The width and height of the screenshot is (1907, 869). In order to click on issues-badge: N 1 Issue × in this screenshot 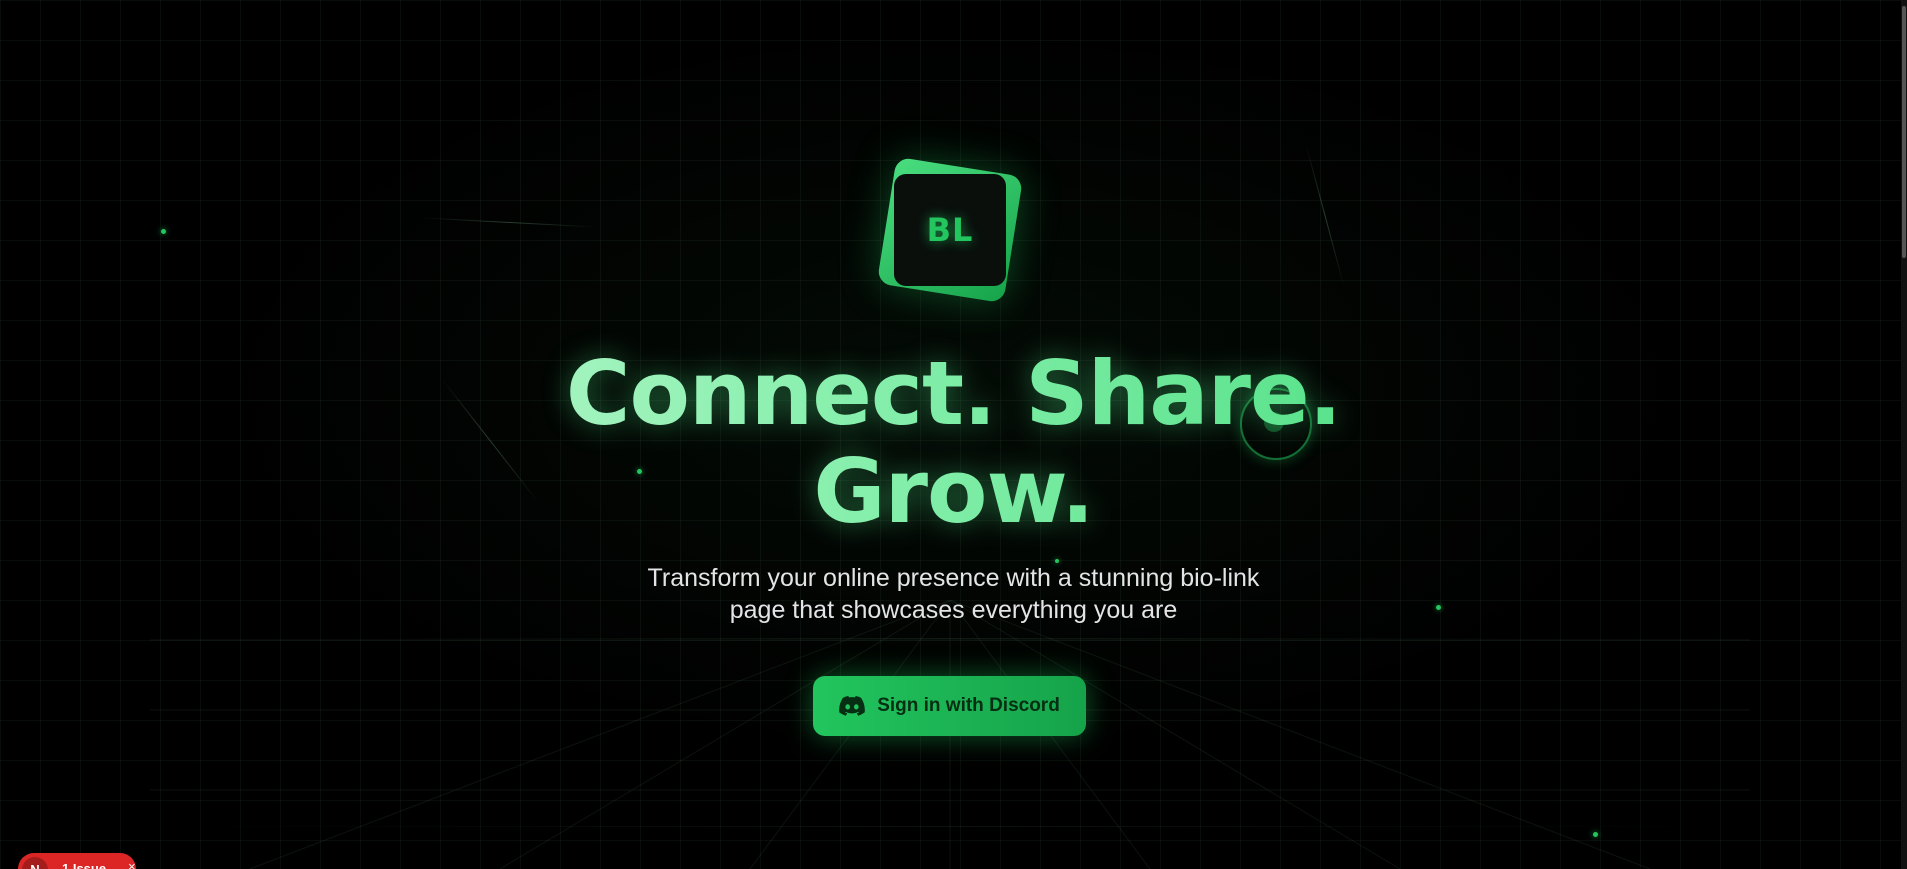, I will do `click(77, 861)`.